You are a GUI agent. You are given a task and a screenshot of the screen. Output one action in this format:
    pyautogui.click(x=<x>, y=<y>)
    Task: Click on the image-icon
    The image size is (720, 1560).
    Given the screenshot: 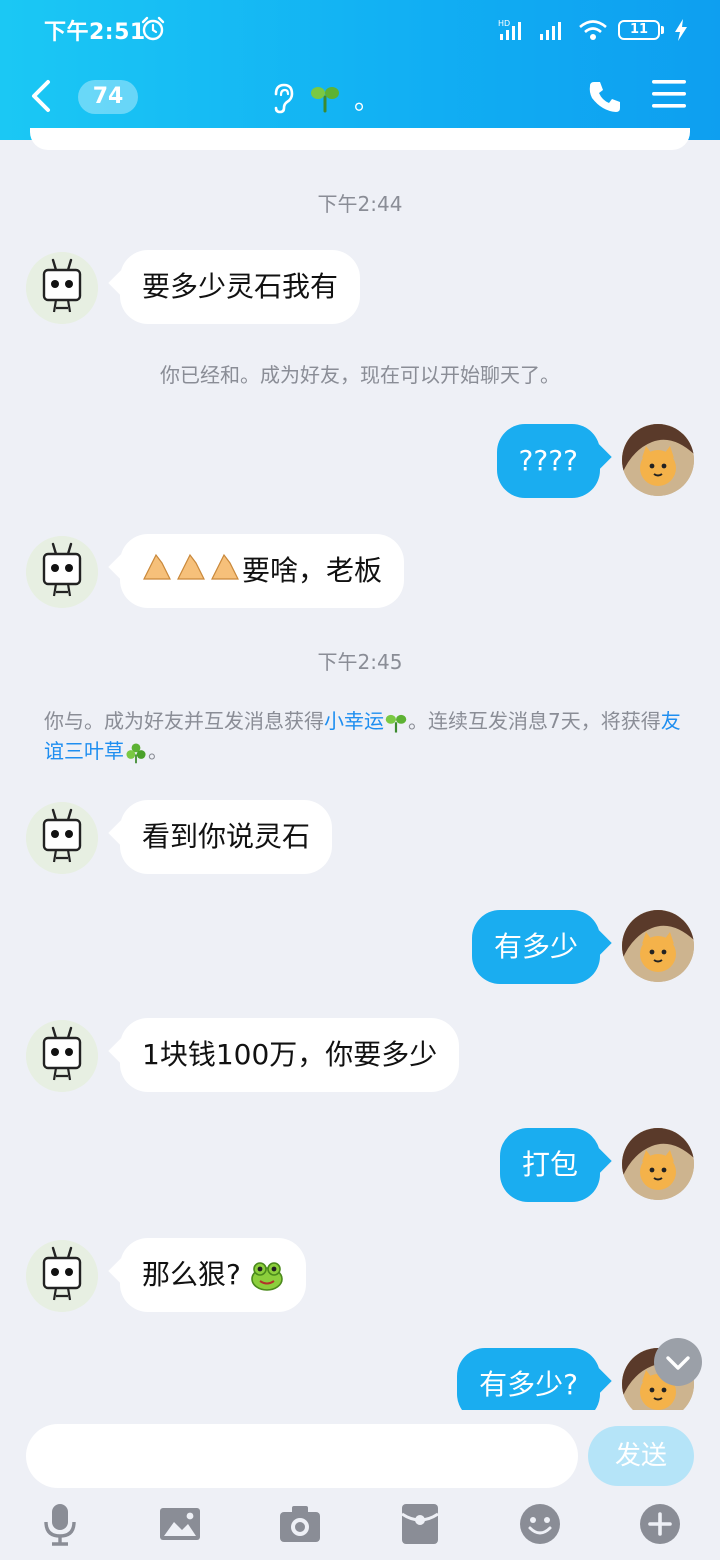 What is the action you would take?
    pyautogui.click(x=180, y=1524)
    